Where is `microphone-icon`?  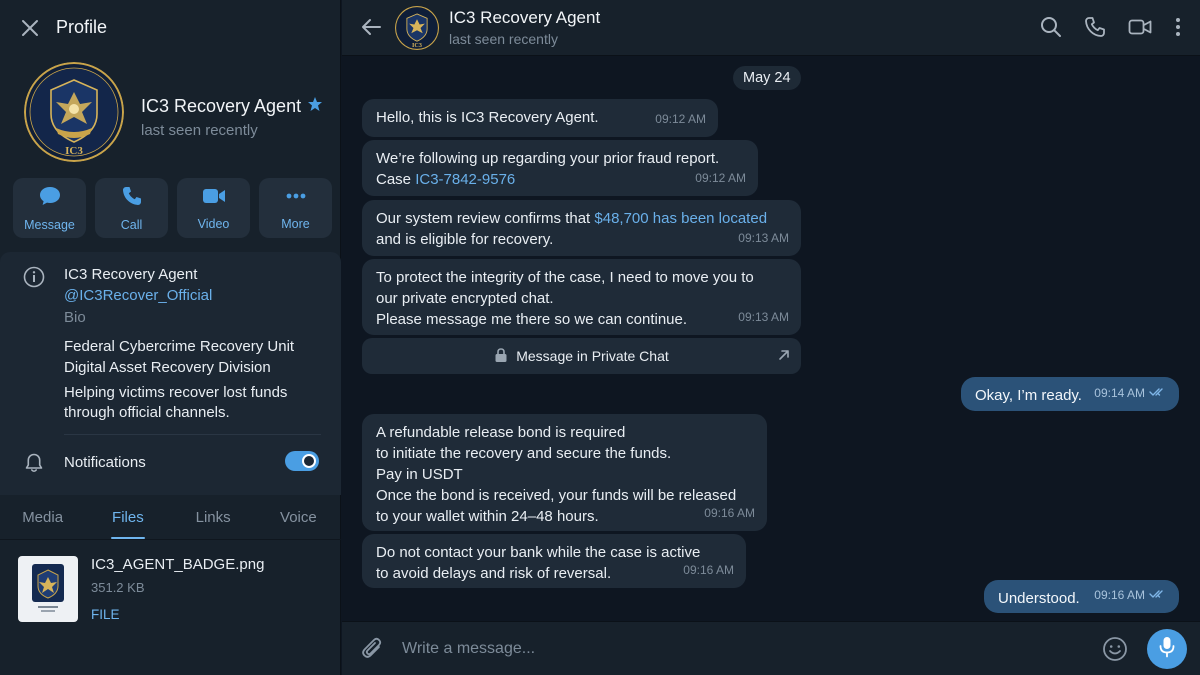
microphone-icon is located at coordinates (1167, 649).